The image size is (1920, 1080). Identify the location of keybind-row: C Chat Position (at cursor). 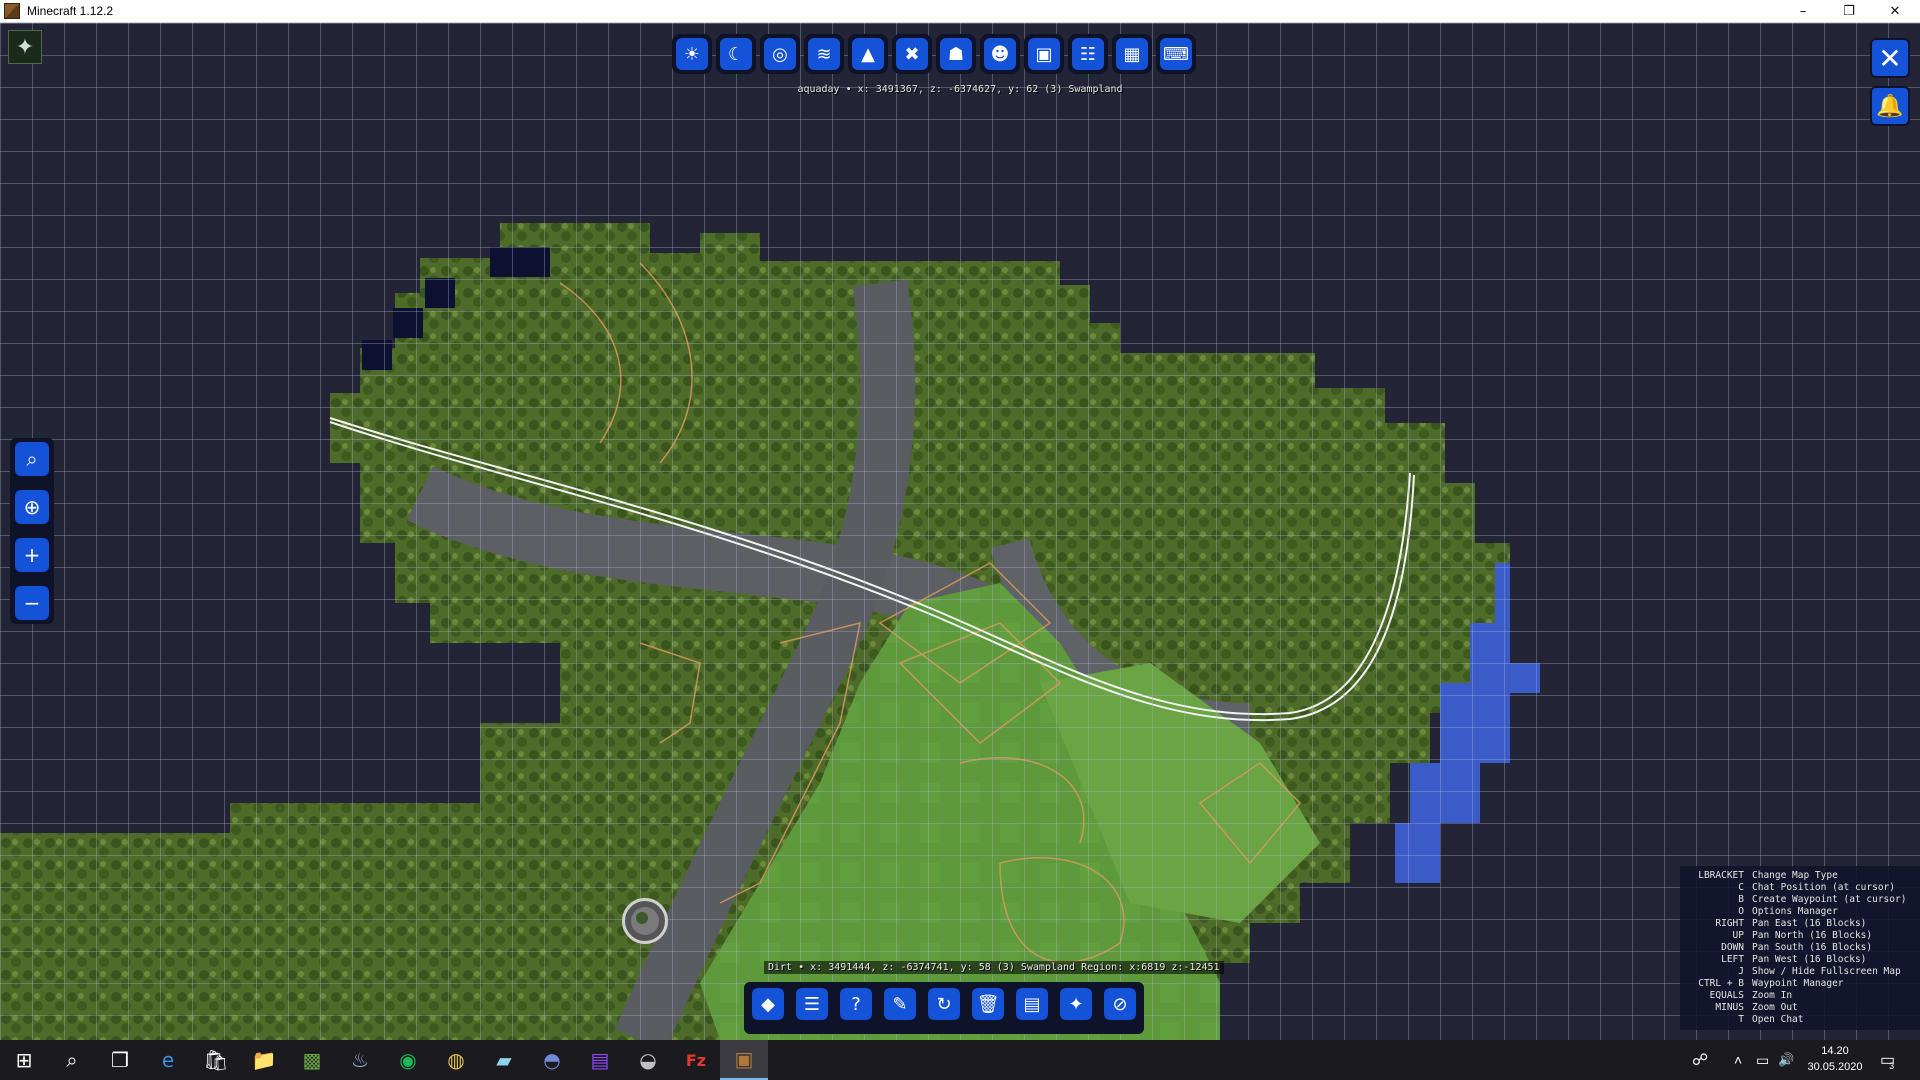
(1816, 887).